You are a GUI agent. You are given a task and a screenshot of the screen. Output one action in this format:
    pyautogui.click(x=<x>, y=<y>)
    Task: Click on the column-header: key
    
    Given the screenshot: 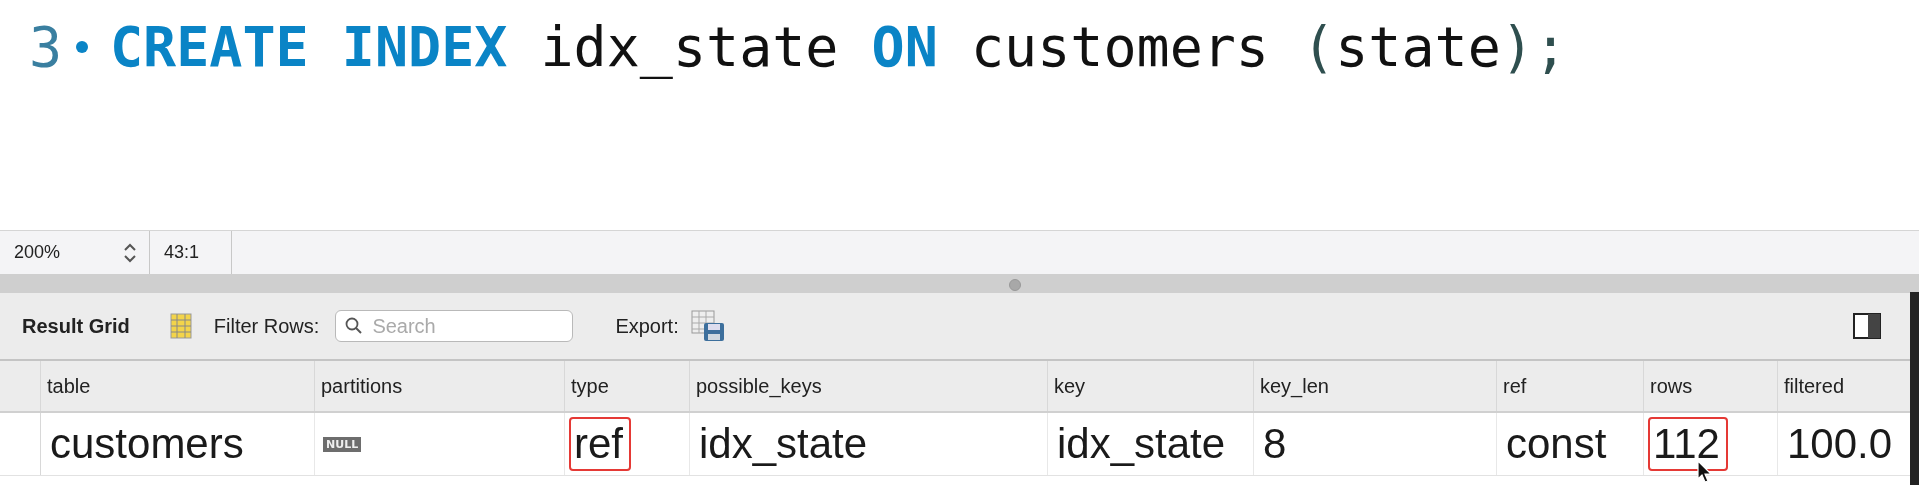 What is the action you would take?
    pyautogui.click(x=1070, y=386)
    